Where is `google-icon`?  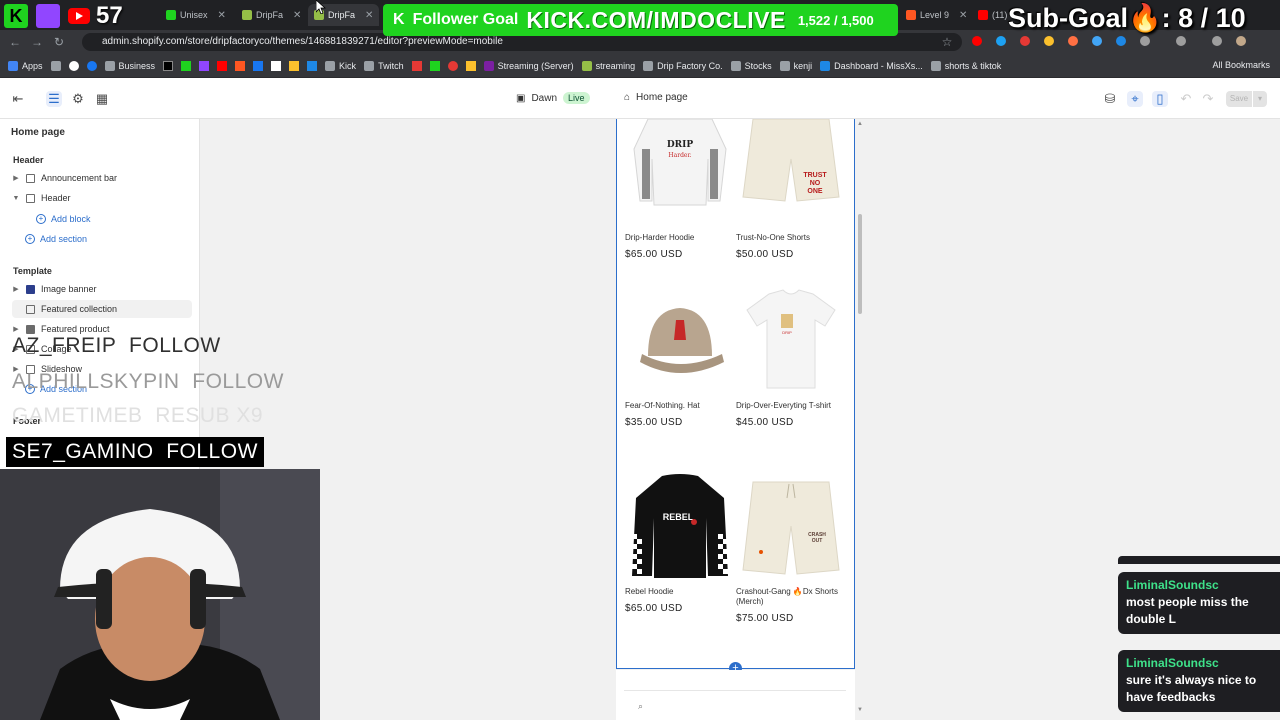
google-icon is located at coordinates (73, 65).